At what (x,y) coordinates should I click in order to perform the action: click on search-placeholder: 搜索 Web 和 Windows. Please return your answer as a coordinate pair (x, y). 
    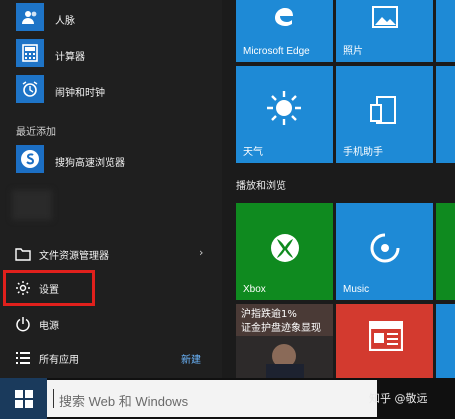
    Looking at the image, I should click on (124, 401).